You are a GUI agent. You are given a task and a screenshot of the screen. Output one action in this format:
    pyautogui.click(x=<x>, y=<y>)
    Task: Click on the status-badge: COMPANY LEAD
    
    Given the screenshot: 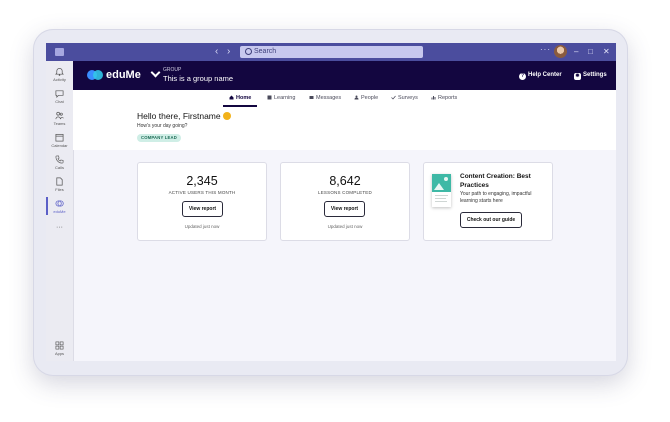 What is the action you would take?
    pyautogui.click(x=159, y=138)
    